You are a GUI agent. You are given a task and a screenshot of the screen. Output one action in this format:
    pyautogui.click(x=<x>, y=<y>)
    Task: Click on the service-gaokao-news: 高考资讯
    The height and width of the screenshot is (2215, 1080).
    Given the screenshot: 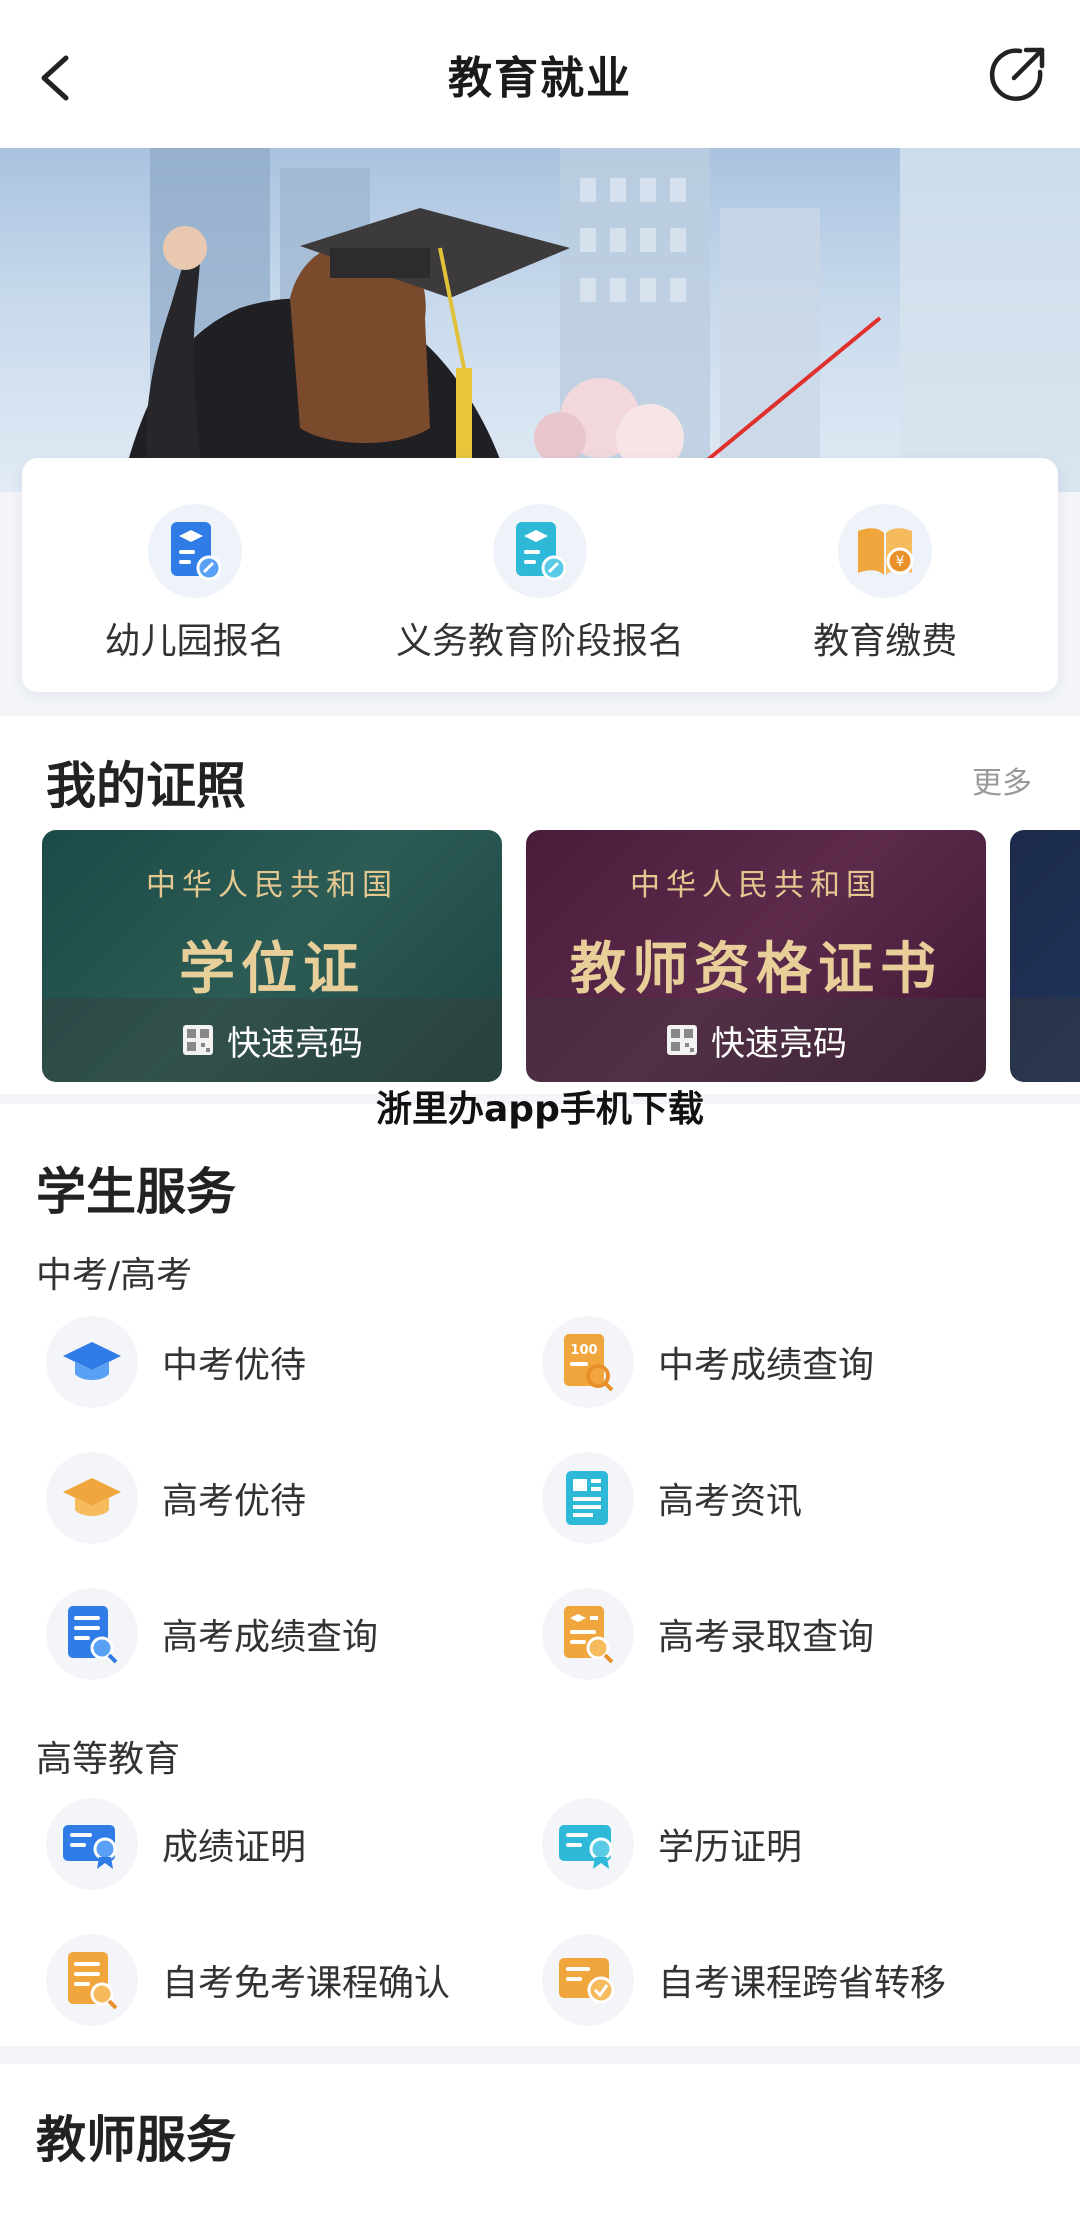 What is the action you would take?
    pyautogui.click(x=672, y=1498)
    